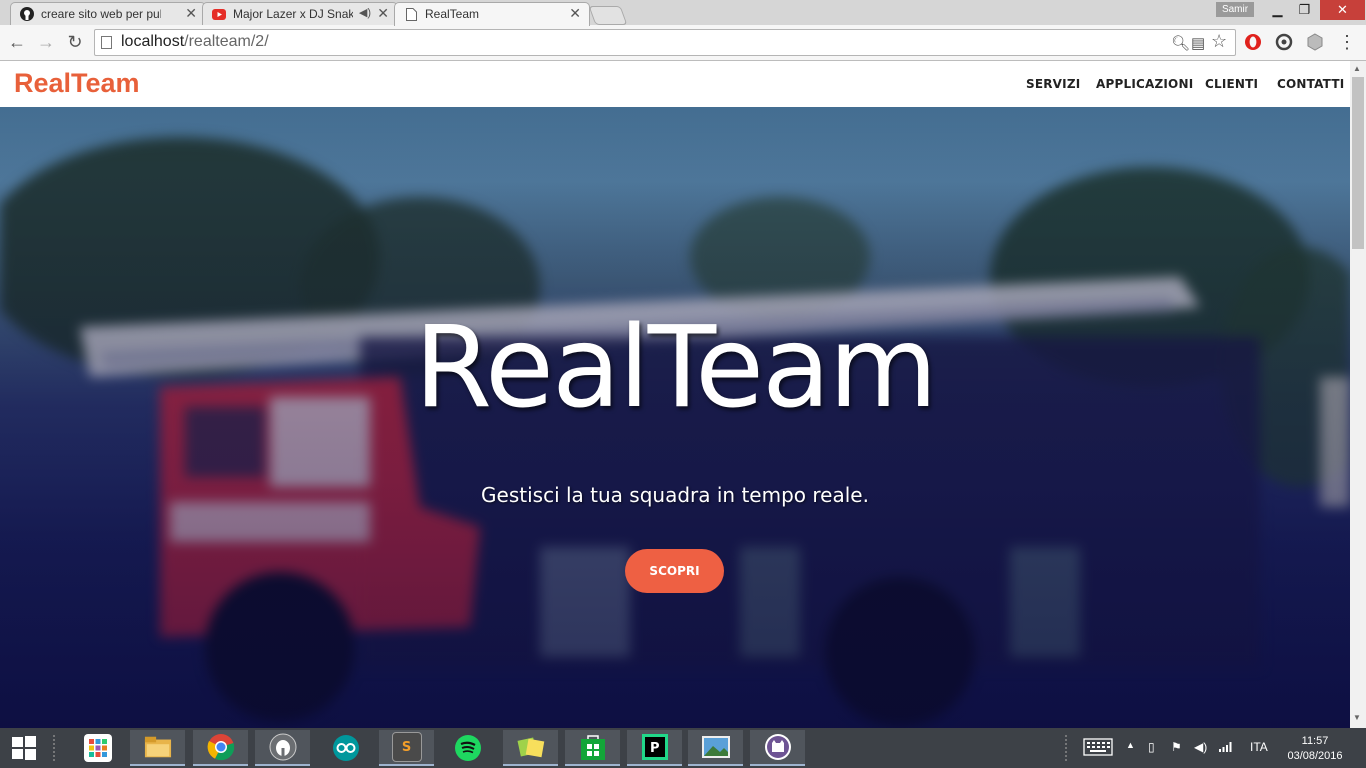 Image resolution: width=1366 pixels, height=768 pixels. What do you see at coordinates (345, 748) in the screenshot?
I see `arduino-icon` at bounding box center [345, 748].